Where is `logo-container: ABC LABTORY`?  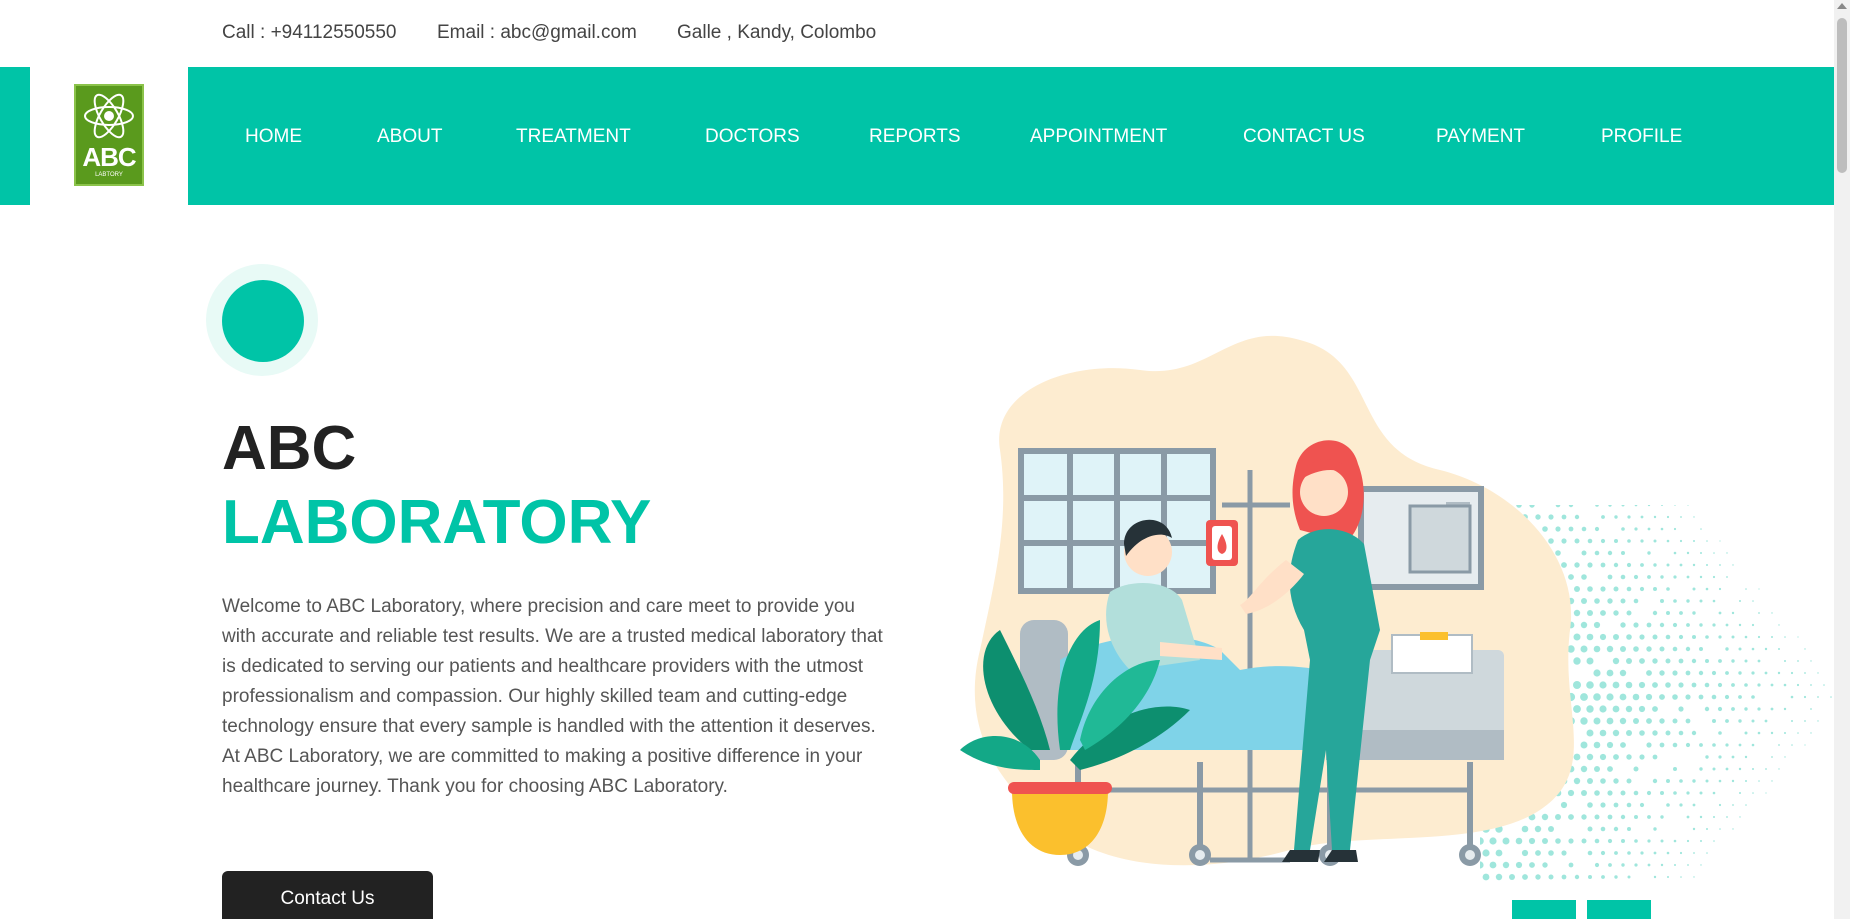 logo-container: ABC LABTORY is located at coordinates (109, 136).